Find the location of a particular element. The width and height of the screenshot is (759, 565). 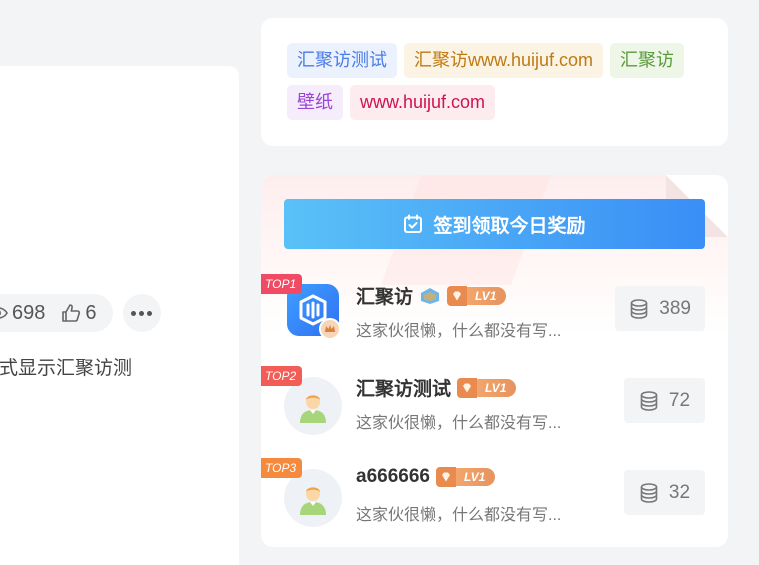

thumbs-up-icon is located at coordinates (71, 313).